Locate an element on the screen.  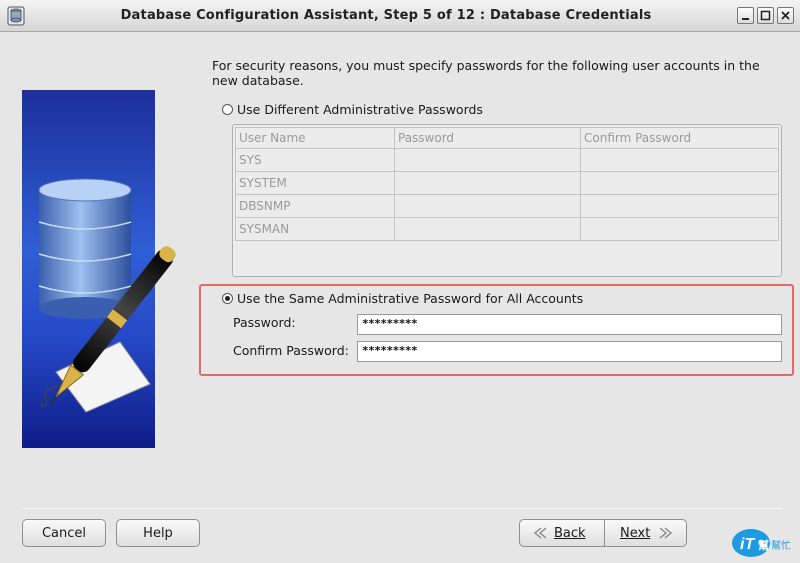
confirm-password-label: Confirm Password: is located at coordinates (291, 350).